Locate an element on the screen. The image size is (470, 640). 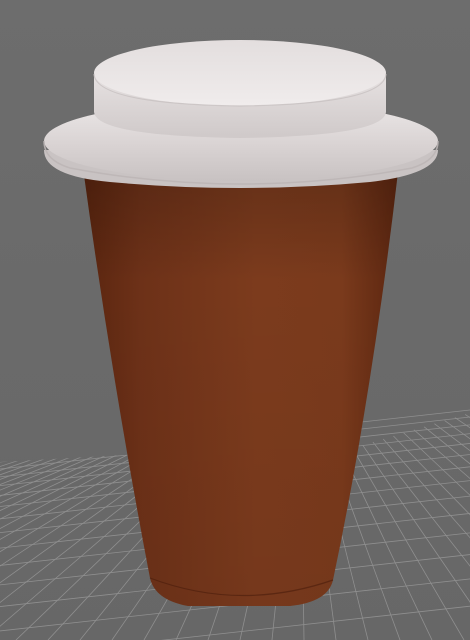
lid-cap-top is located at coordinates (240, 73).